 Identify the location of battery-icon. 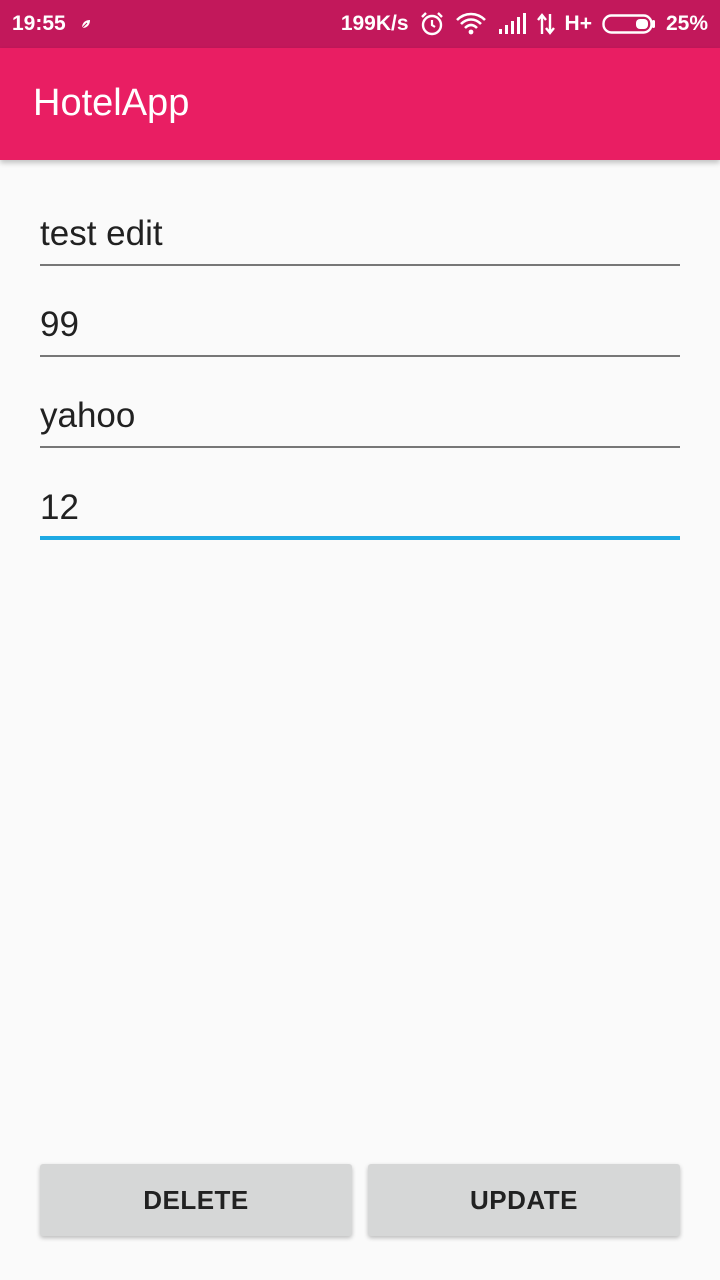
(629, 24).